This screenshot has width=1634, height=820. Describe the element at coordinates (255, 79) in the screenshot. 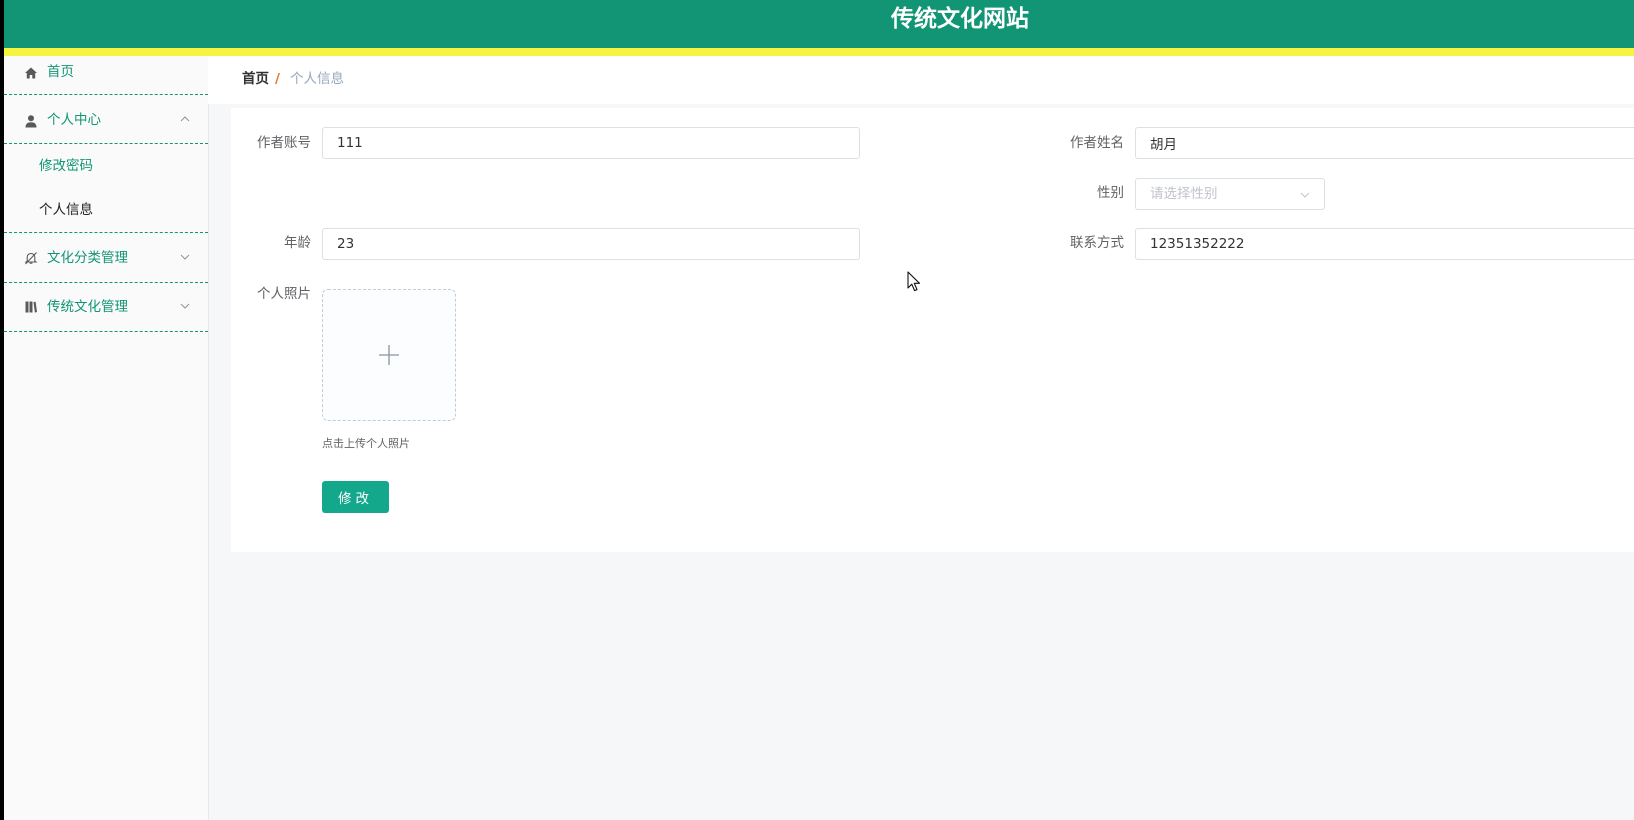

I see `breadcrumb-home-link: 首页` at that location.